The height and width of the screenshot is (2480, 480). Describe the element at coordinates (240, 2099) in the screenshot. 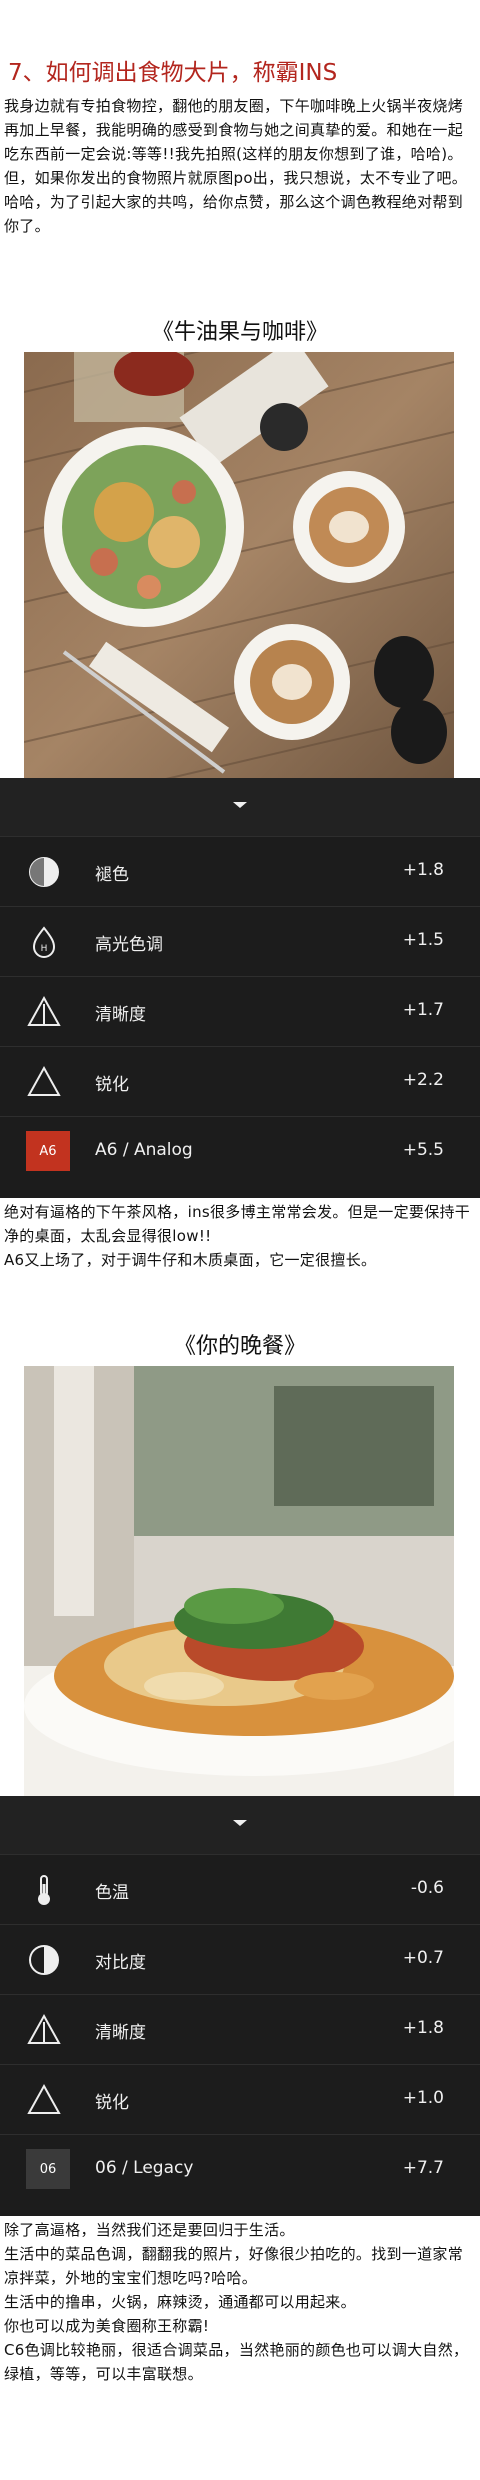

I see `adjustment-row-sharpen: 锐化 +1.0` at that location.